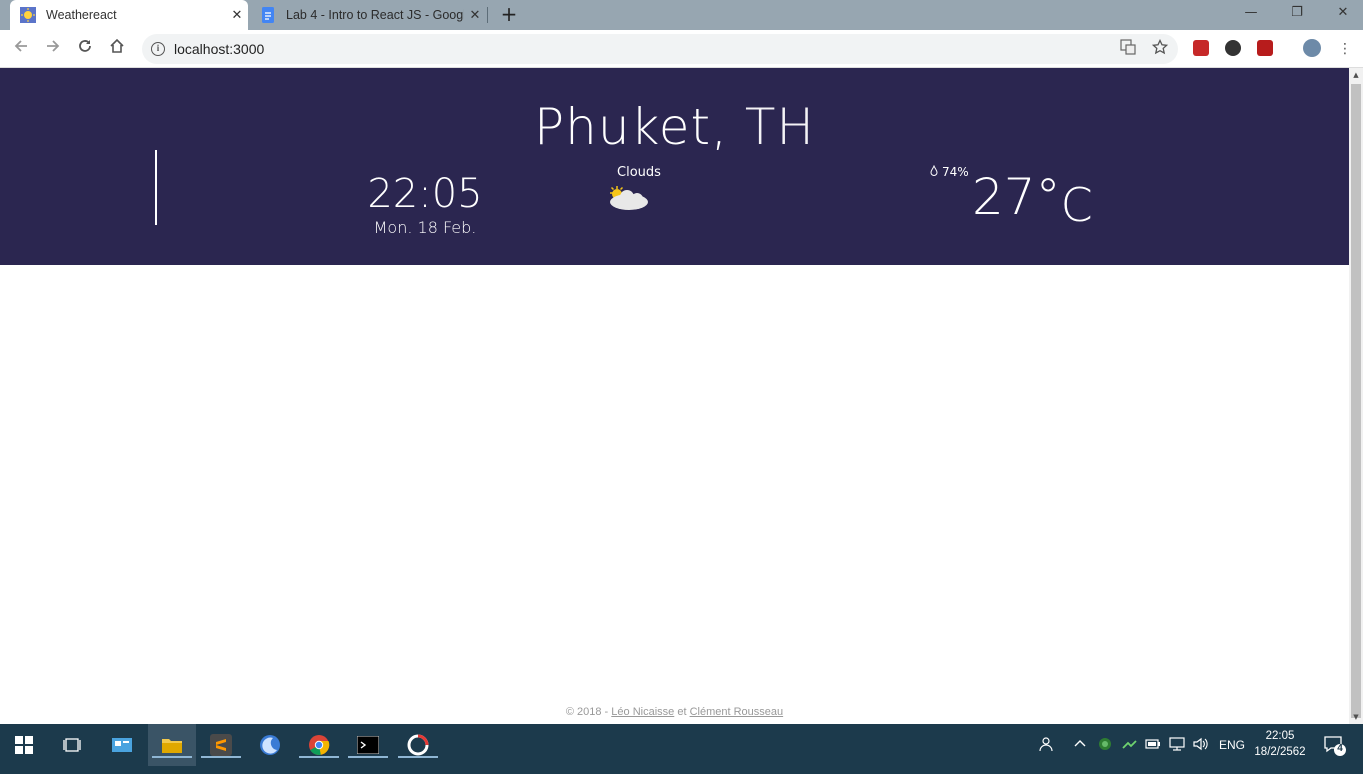 The width and height of the screenshot is (1363, 774). I want to click on city-title: Phuket, TH, so click(674, 127).